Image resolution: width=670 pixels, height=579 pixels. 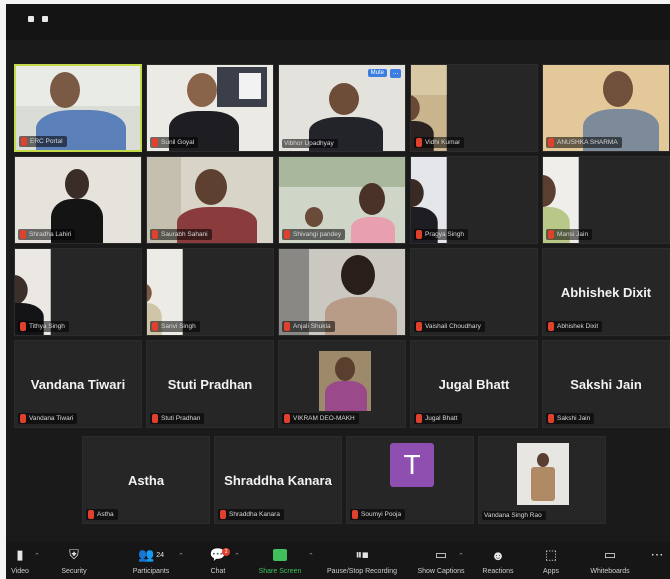 I want to click on reactions-button: ☻ Reactions, so click(x=498, y=560).